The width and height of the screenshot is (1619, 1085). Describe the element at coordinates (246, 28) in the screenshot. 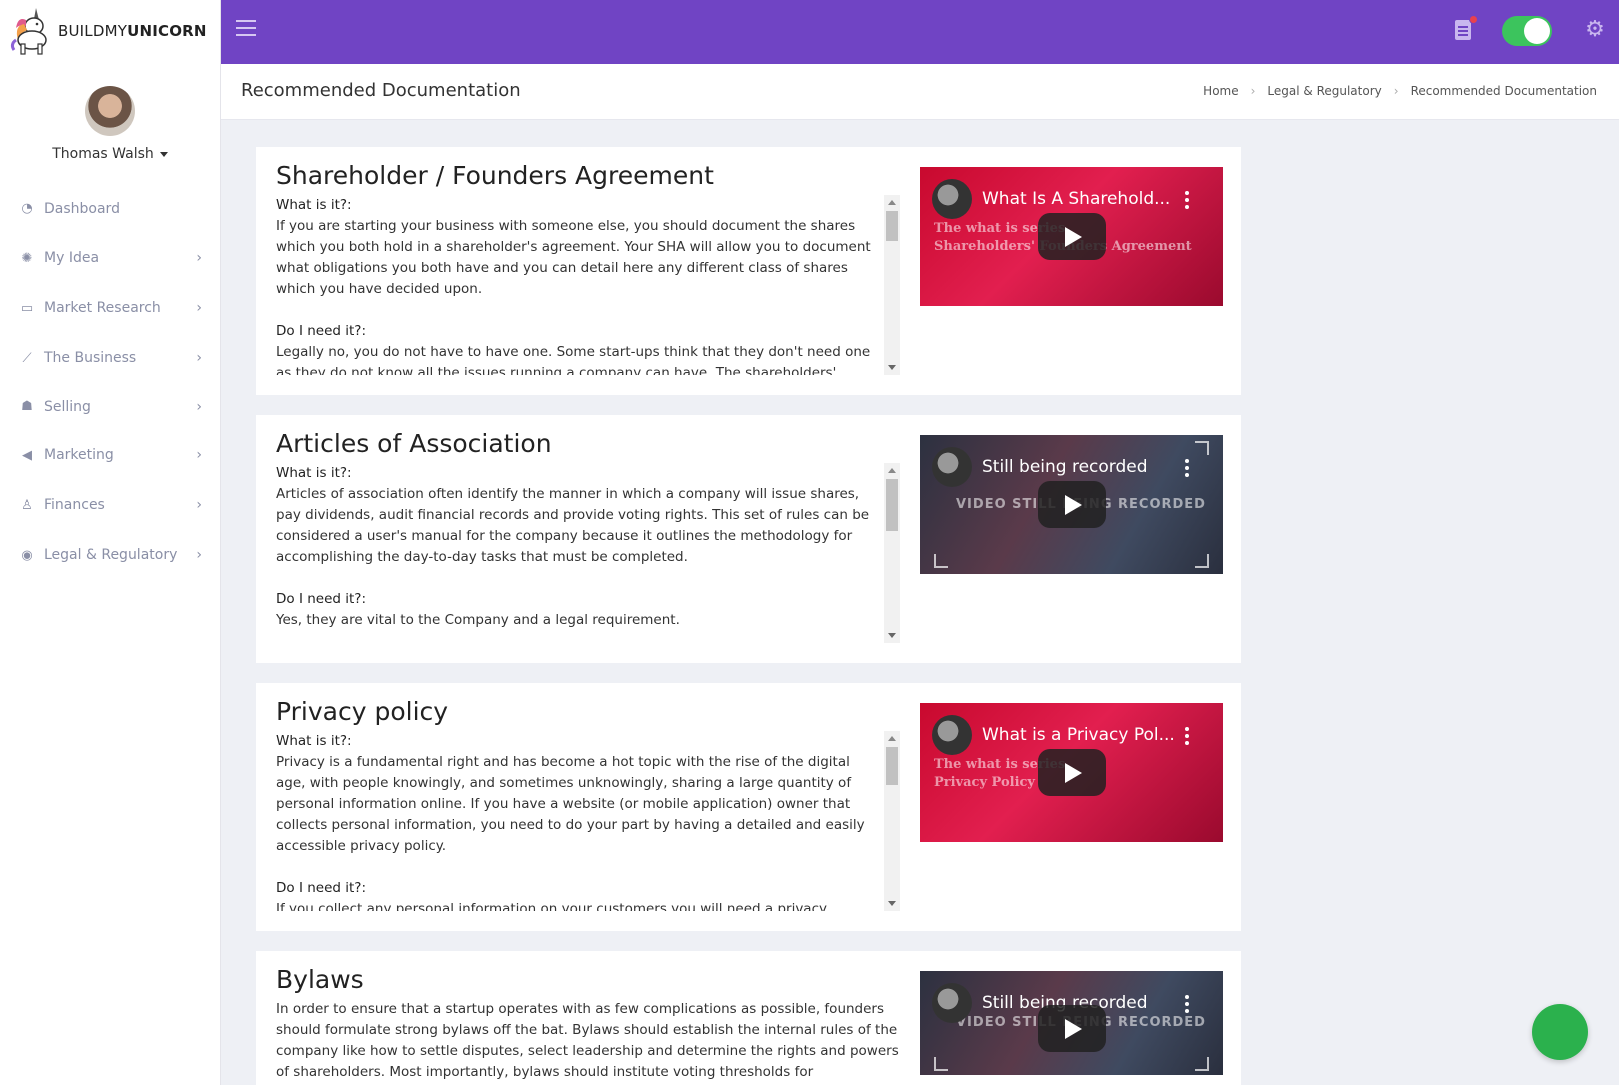

I see `hamburger-menu-icon` at that location.